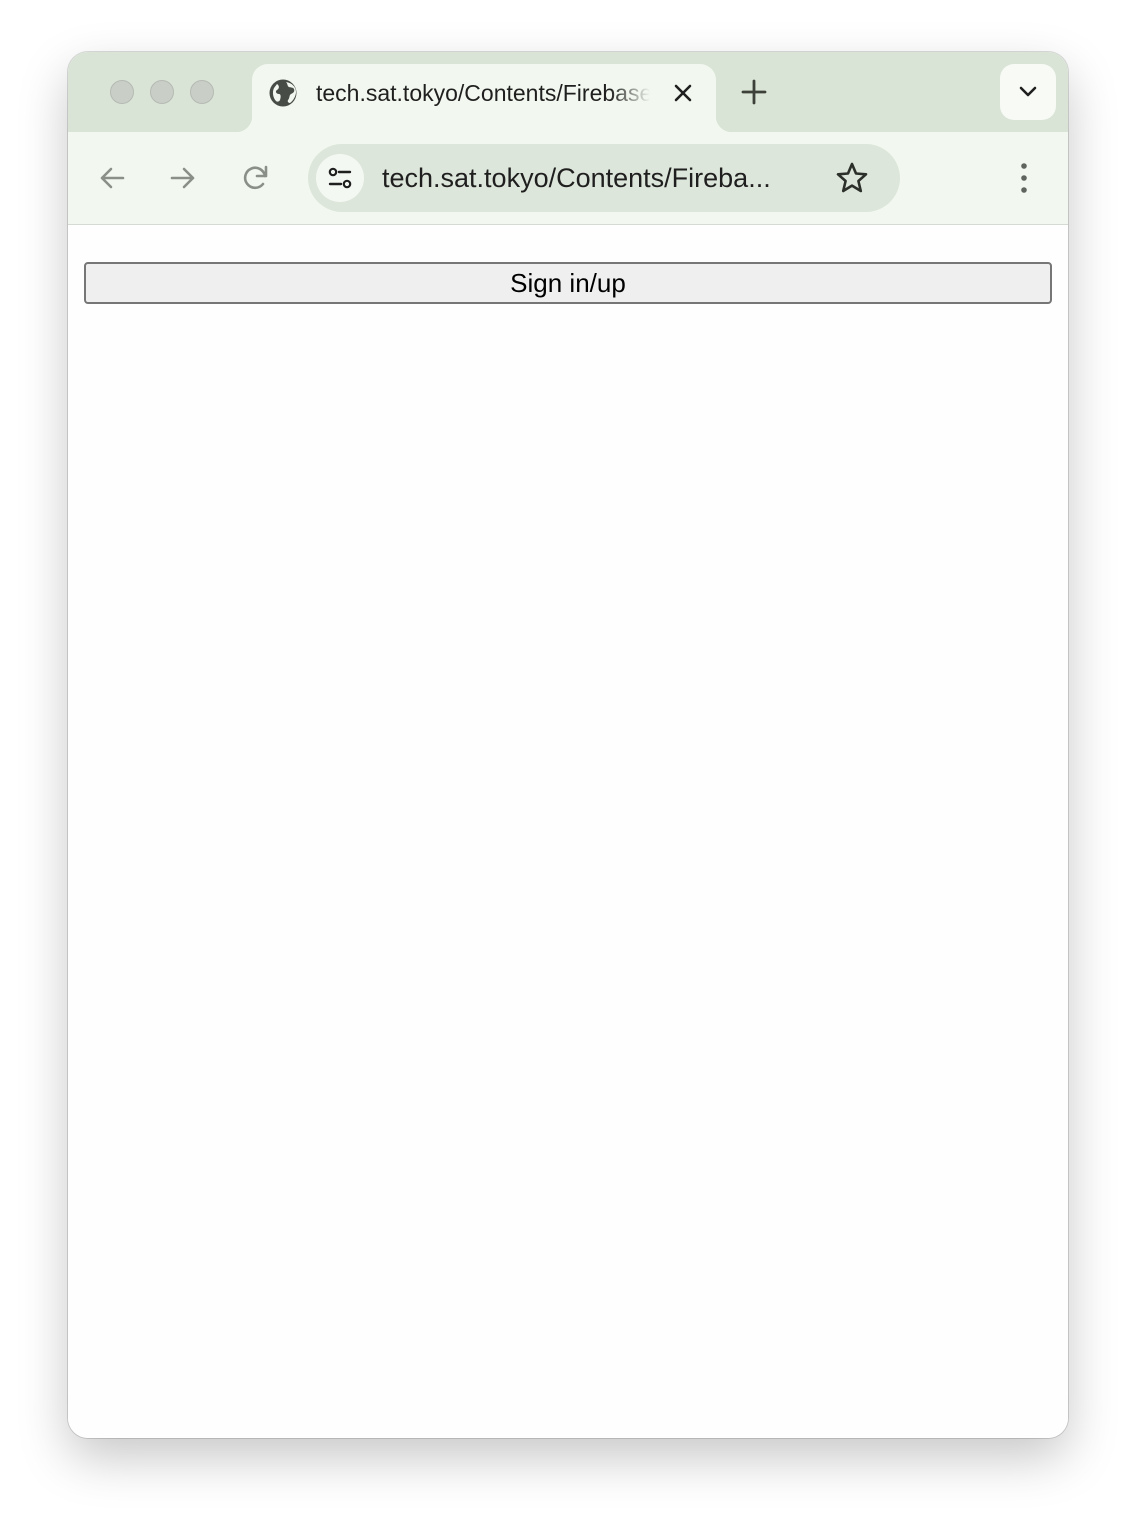  Describe the element at coordinates (483, 93) in the screenshot. I see `tab-title: tech.sat.tokyo/Contents/Firebase` at that location.